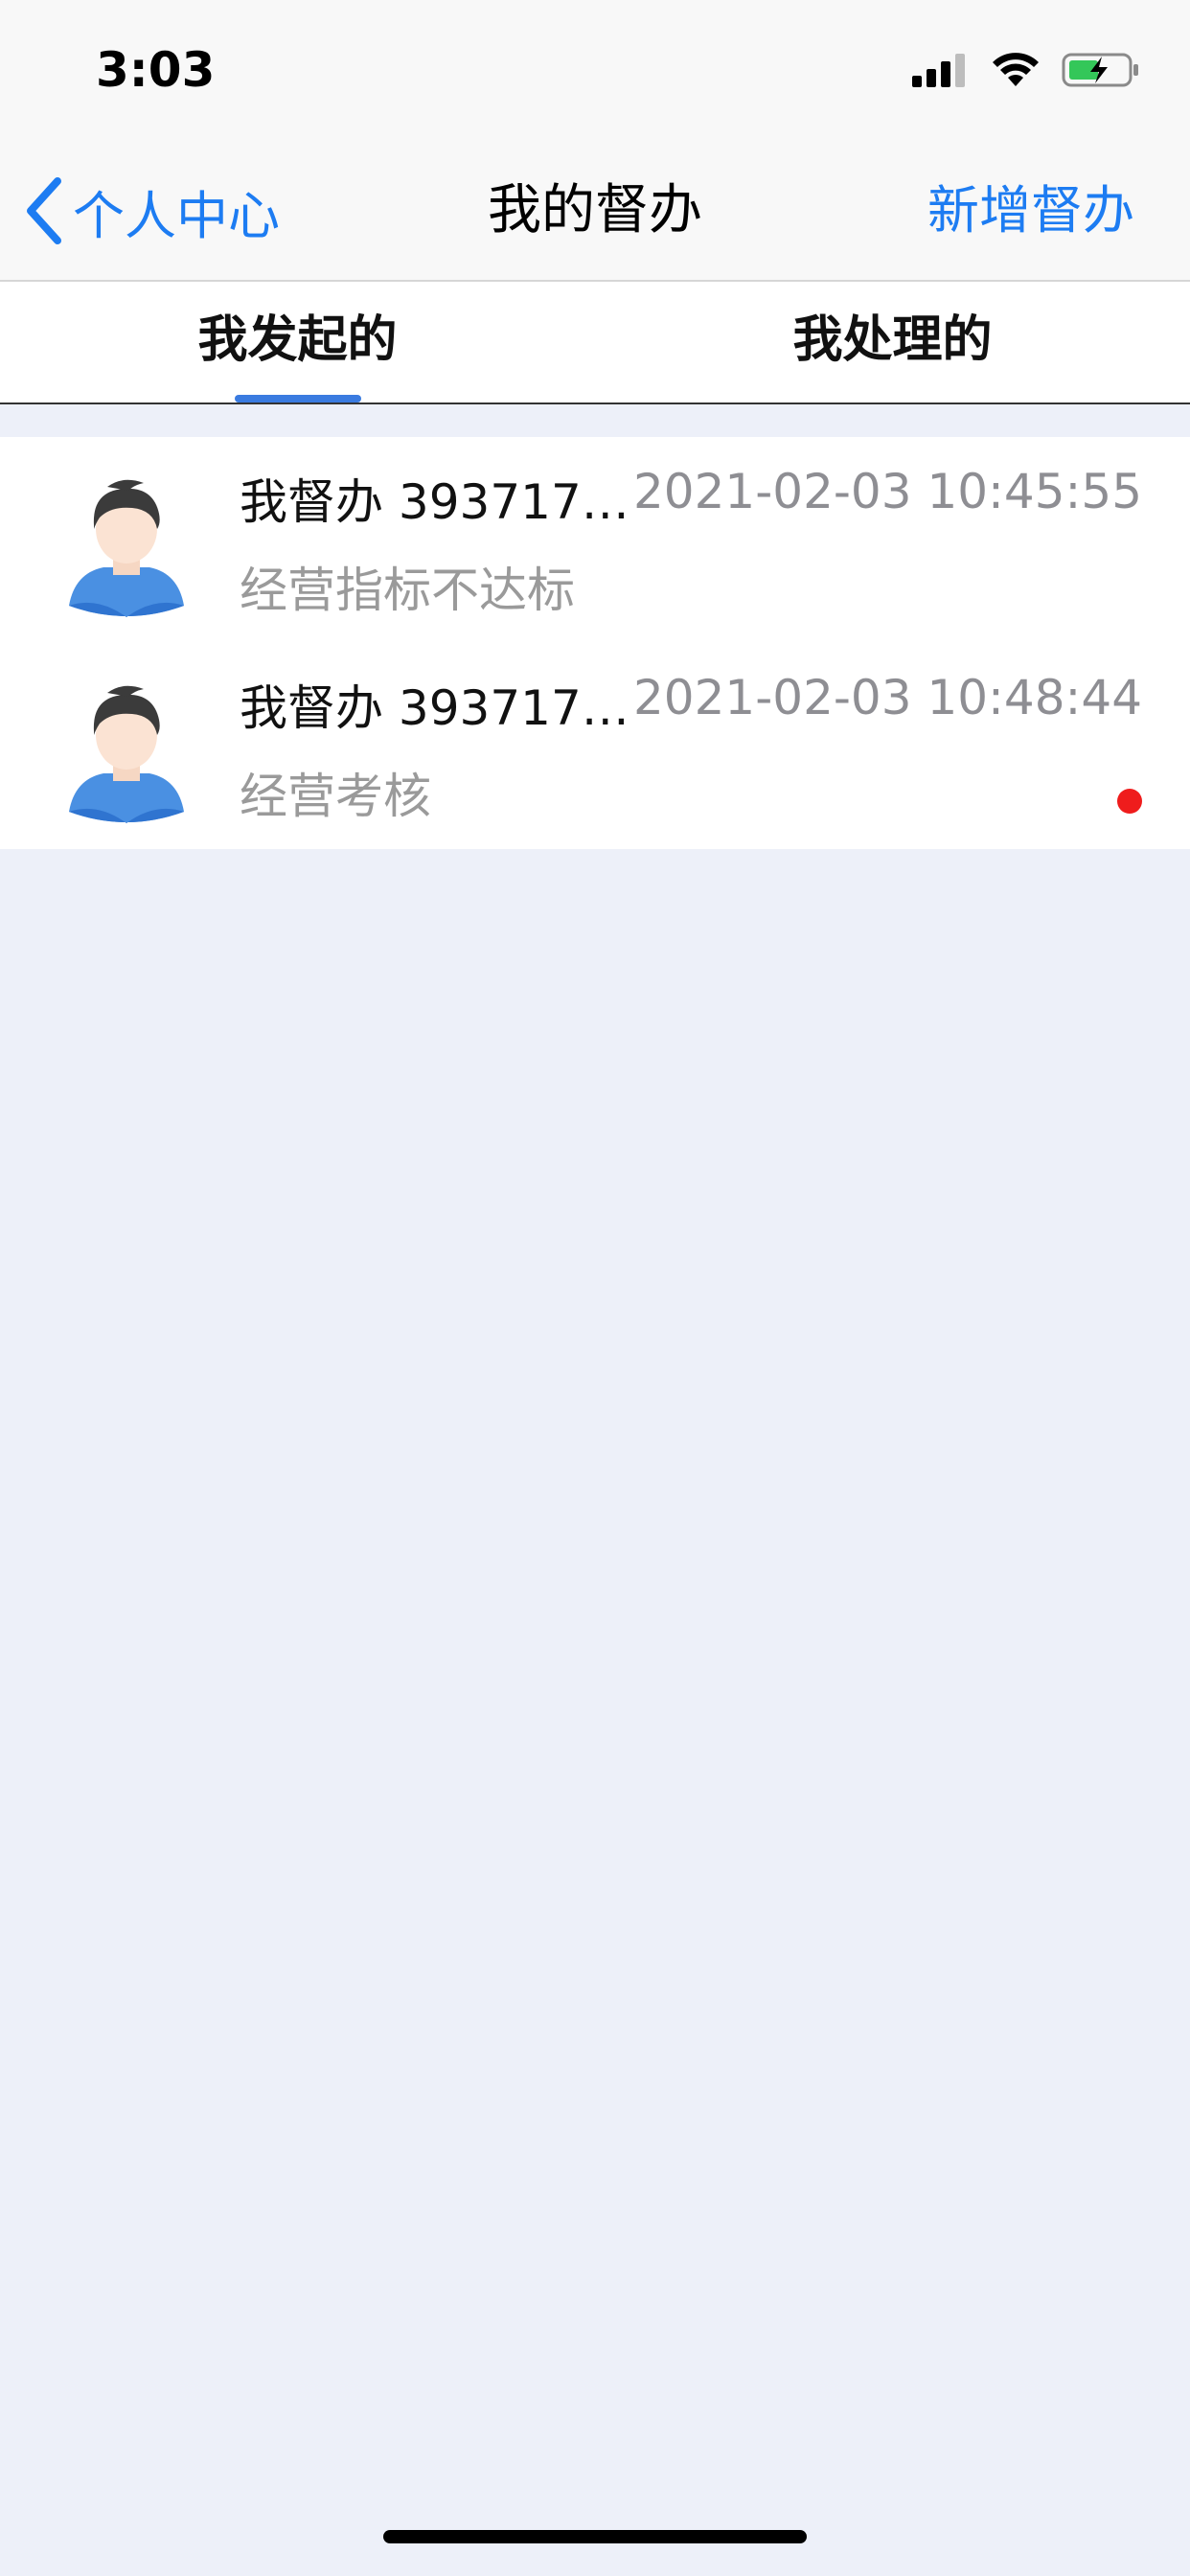 This screenshot has height=2576, width=1190. What do you see at coordinates (1130, 801) in the screenshot?
I see `unread-dot` at bounding box center [1130, 801].